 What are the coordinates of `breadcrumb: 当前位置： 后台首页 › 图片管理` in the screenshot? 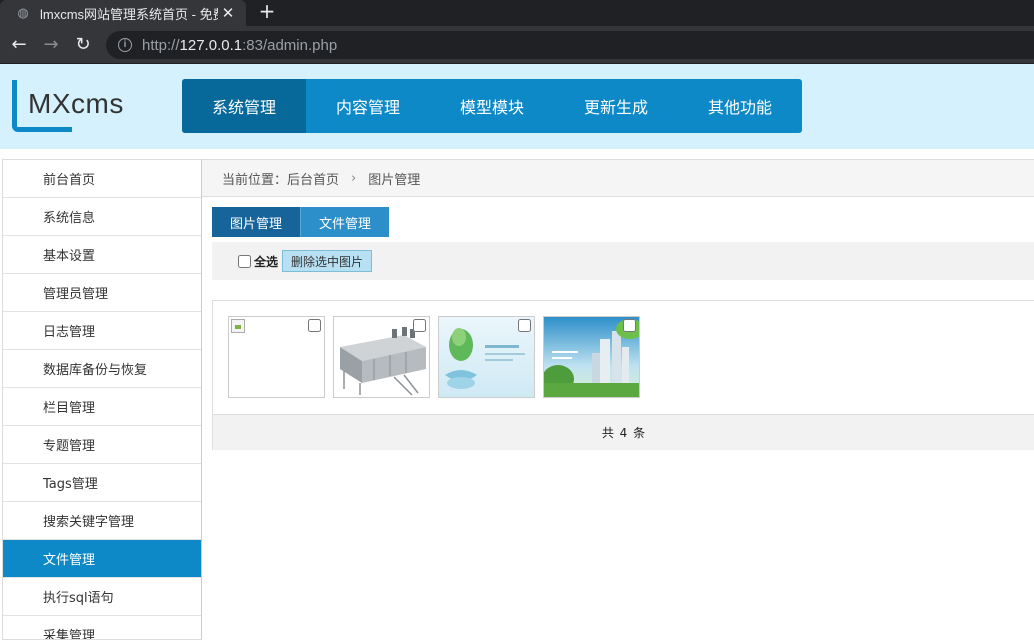 It's located at (618, 178).